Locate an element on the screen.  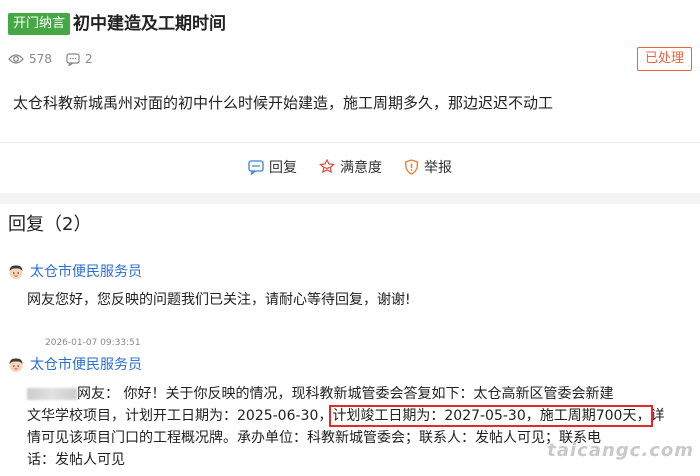
reply-text-part: 文华学校项目，计划开工日期为：2025-06-30， is located at coordinates (180, 416).